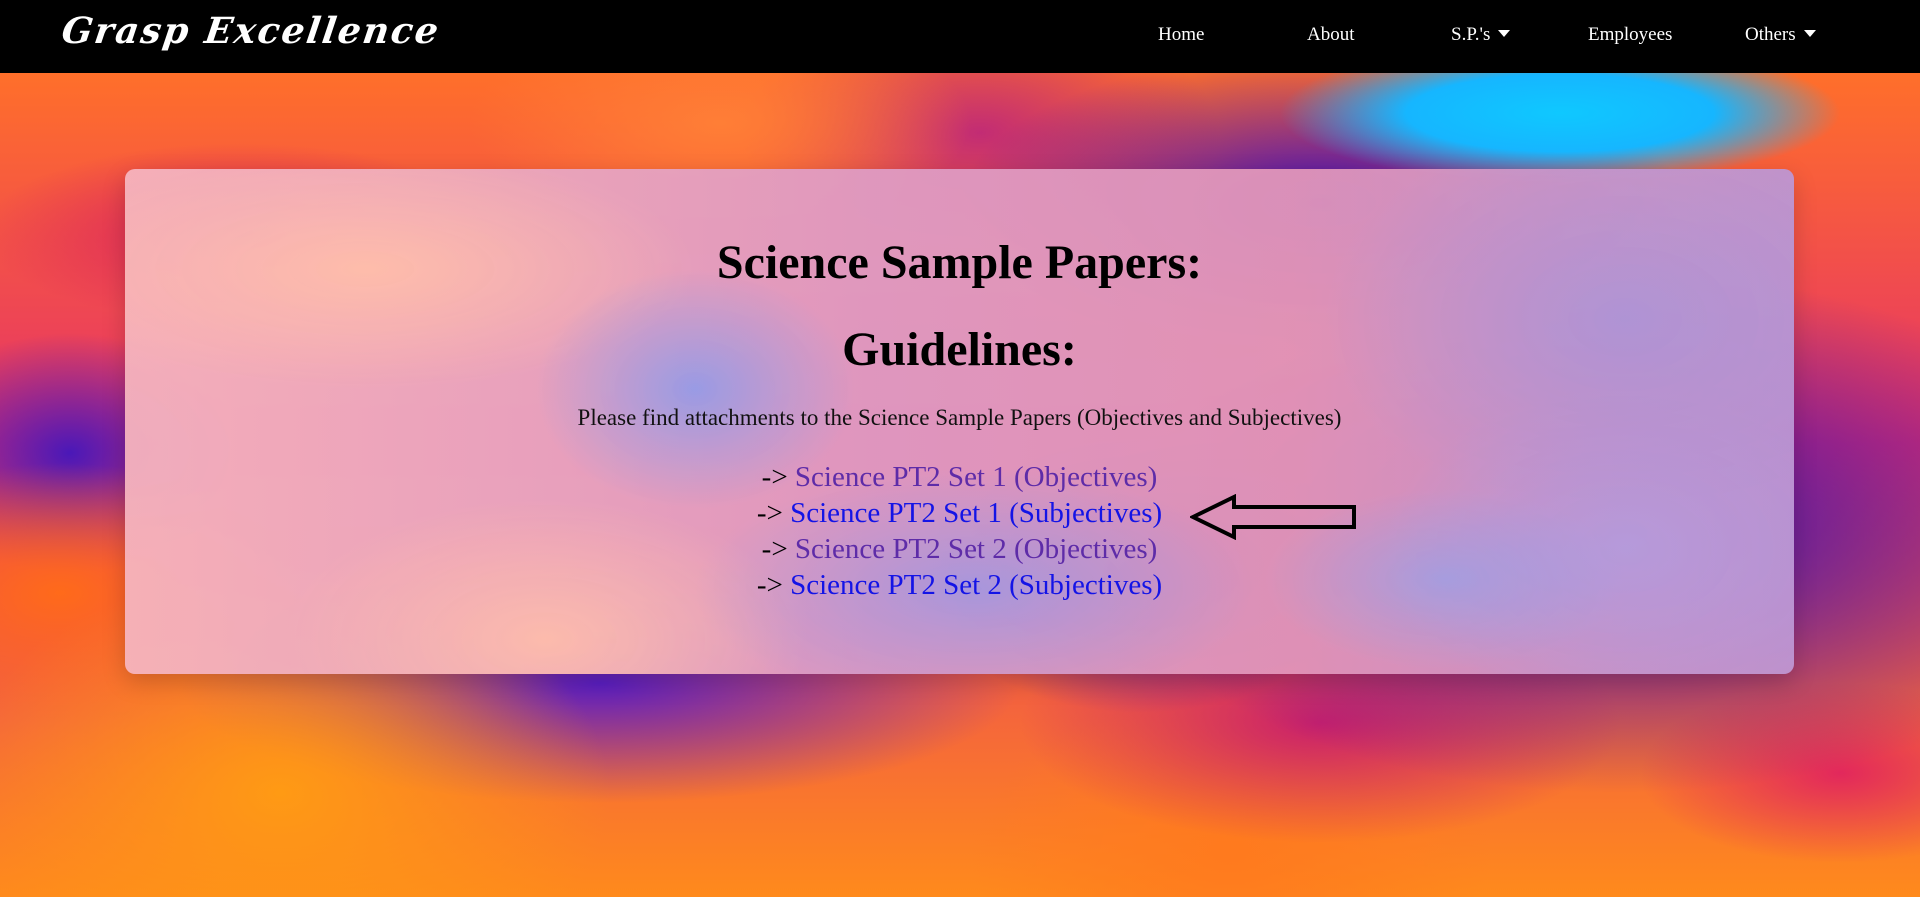 This screenshot has width=1920, height=897. I want to click on nav-others-label: Others, so click(1770, 34).